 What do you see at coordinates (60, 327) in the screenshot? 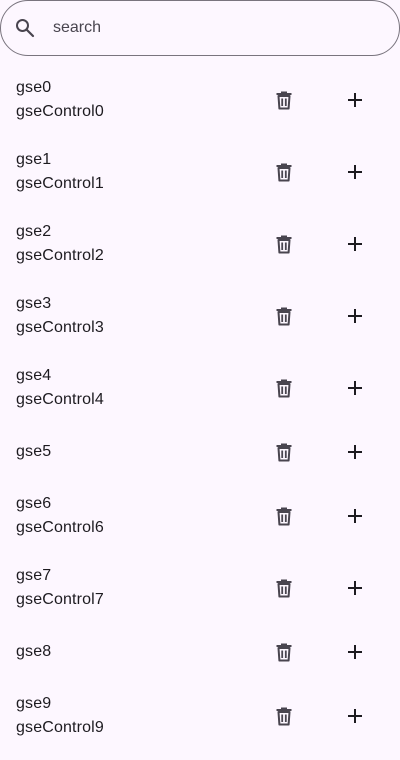
I see `item-subtitle: gseControl3` at bounding box center [60, 327].